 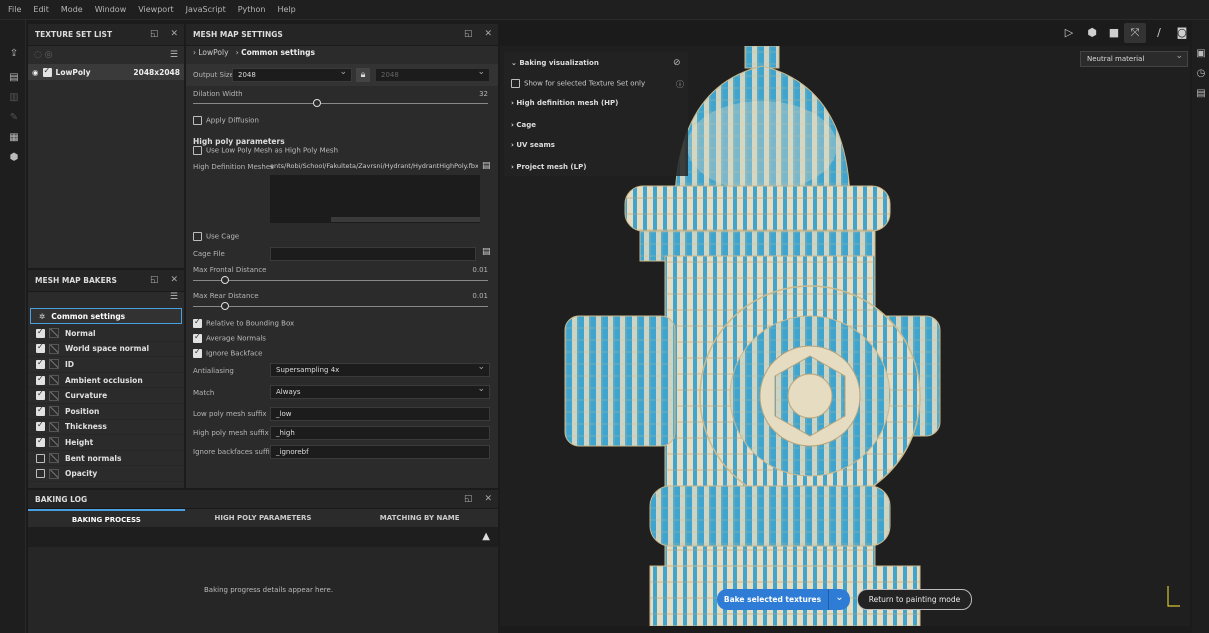 What do you see at coordinates (1069, 33) in the screenshot?
I see `select-icon: ▷` at bounding box center [1069, 33].